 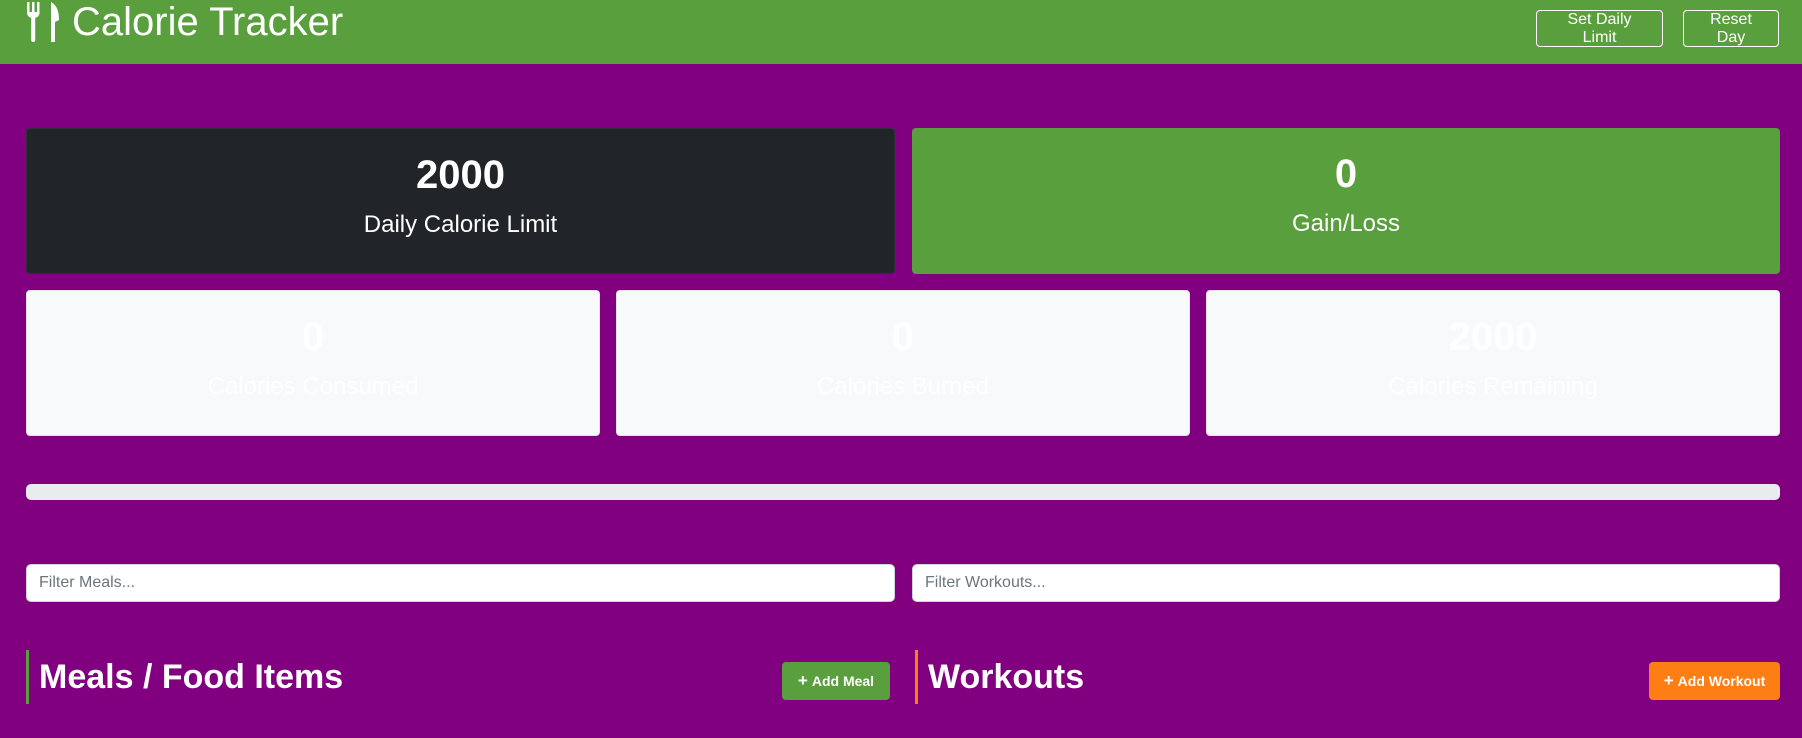 What do you see at coordinates (1731, 28) in the screenshot?
I see `reset-day-button: Reset Day` at bounding box center [1731, 28].